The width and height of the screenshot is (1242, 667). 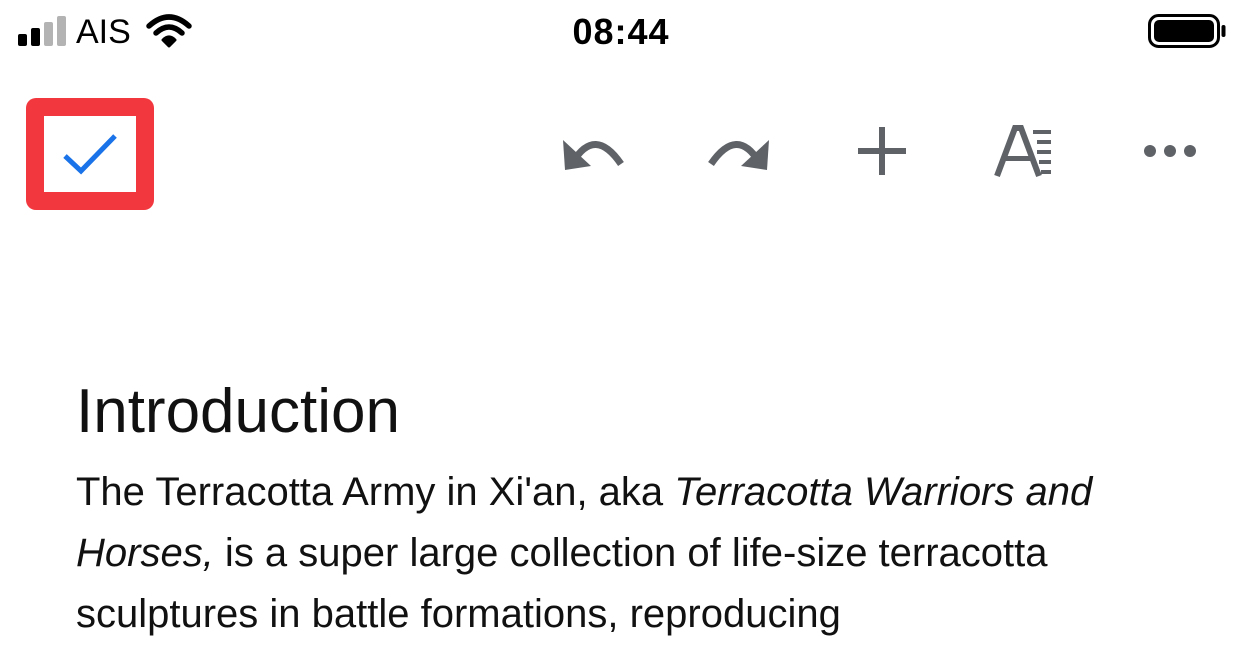 I want to click on checkmark-icon, so click(x=90, y=154).